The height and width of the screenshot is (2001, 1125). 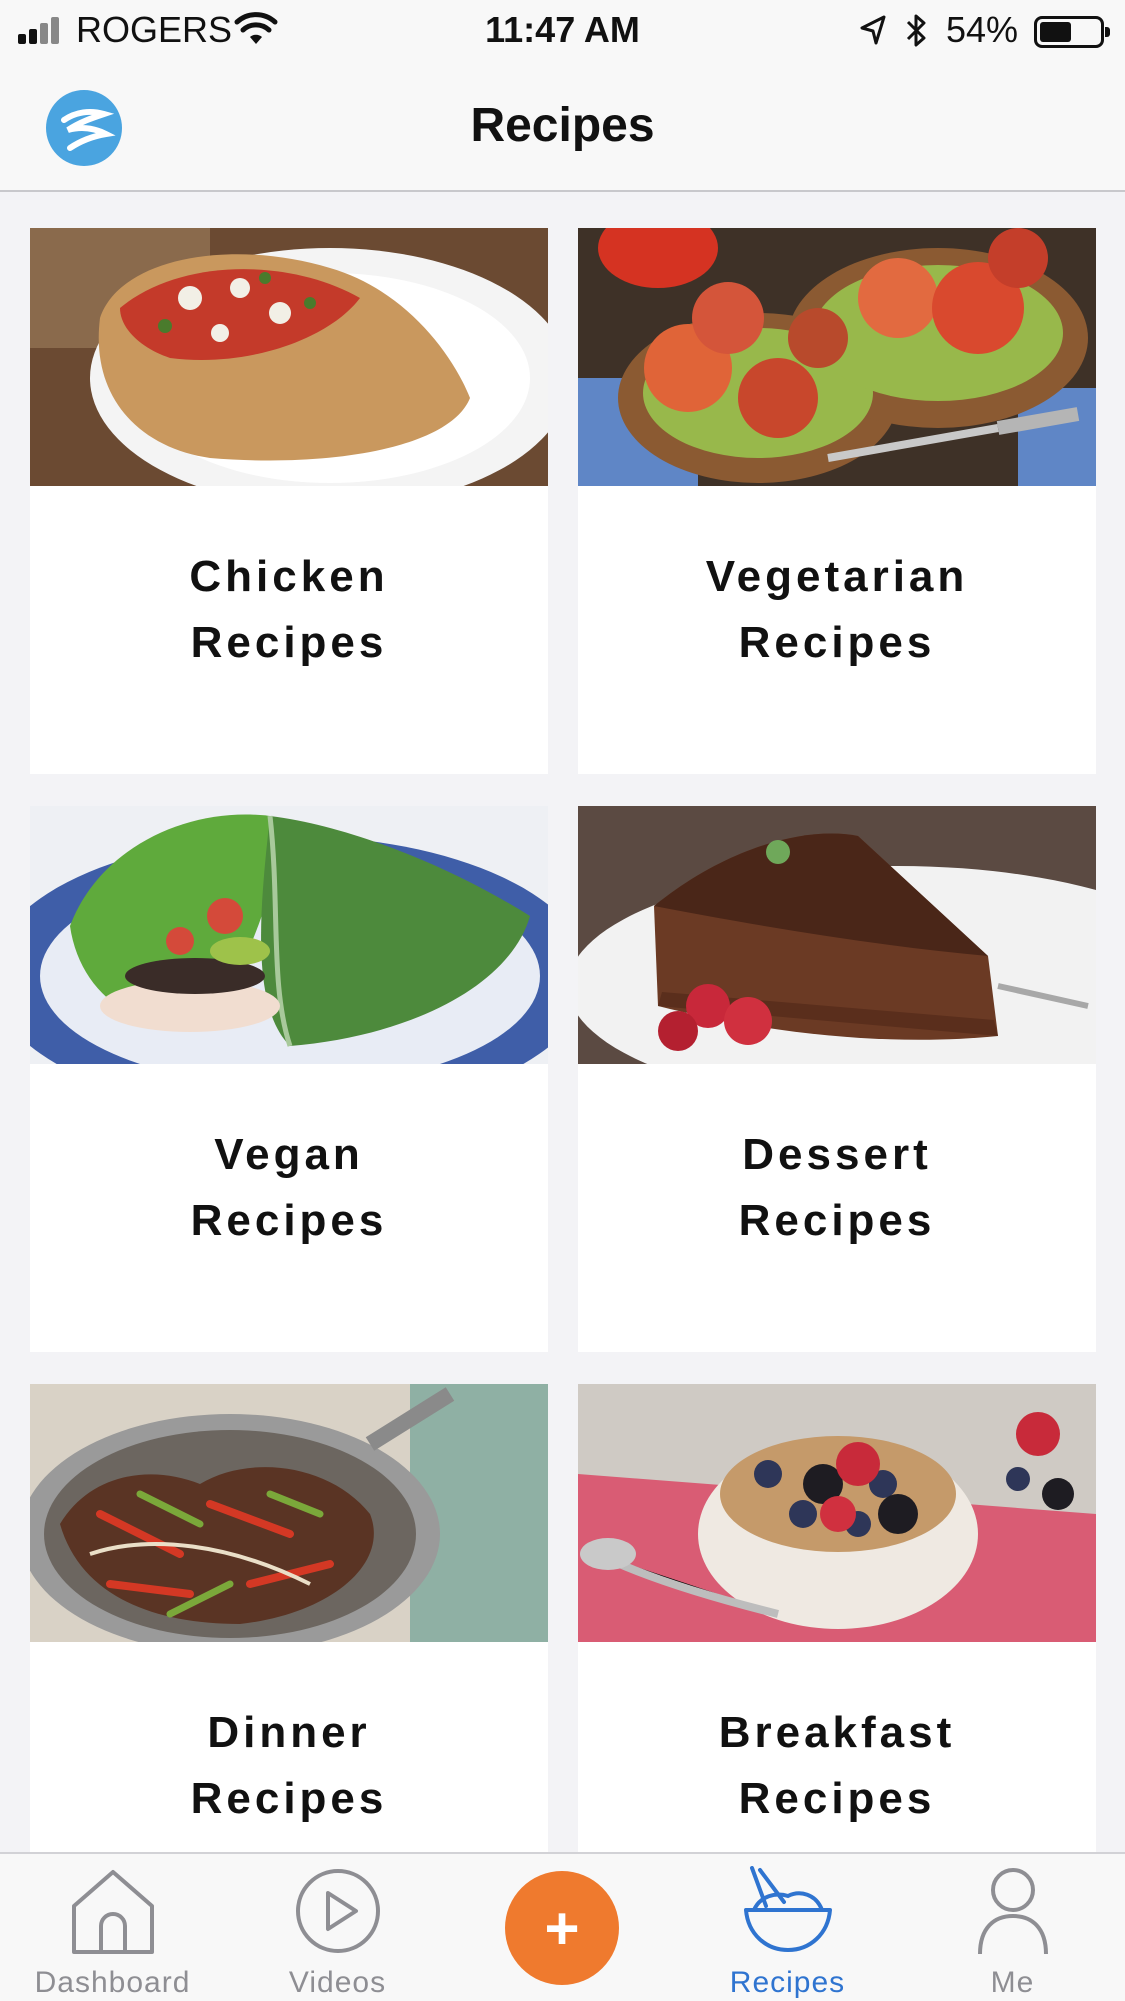 I want to click on battery-level-fill, so click(x=1055, y=32).